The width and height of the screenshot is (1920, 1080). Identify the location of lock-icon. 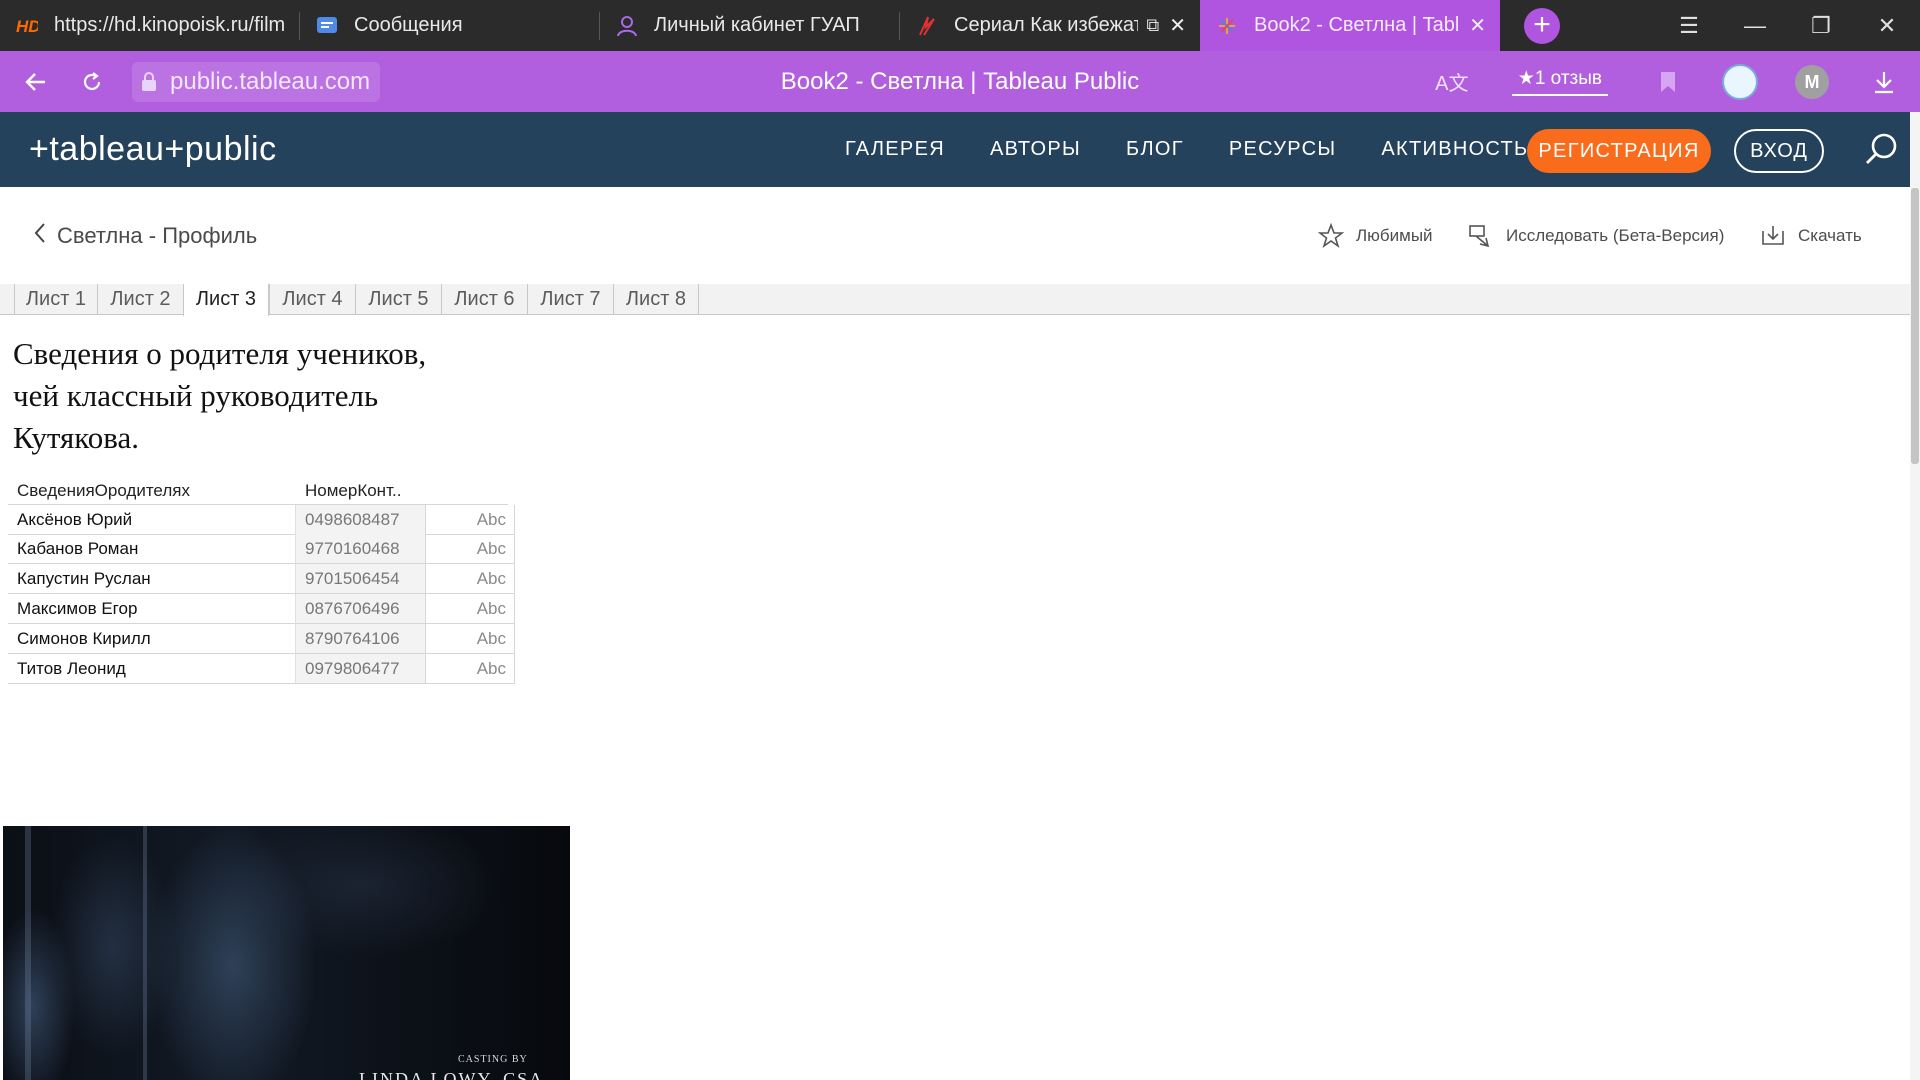
(149, 82).